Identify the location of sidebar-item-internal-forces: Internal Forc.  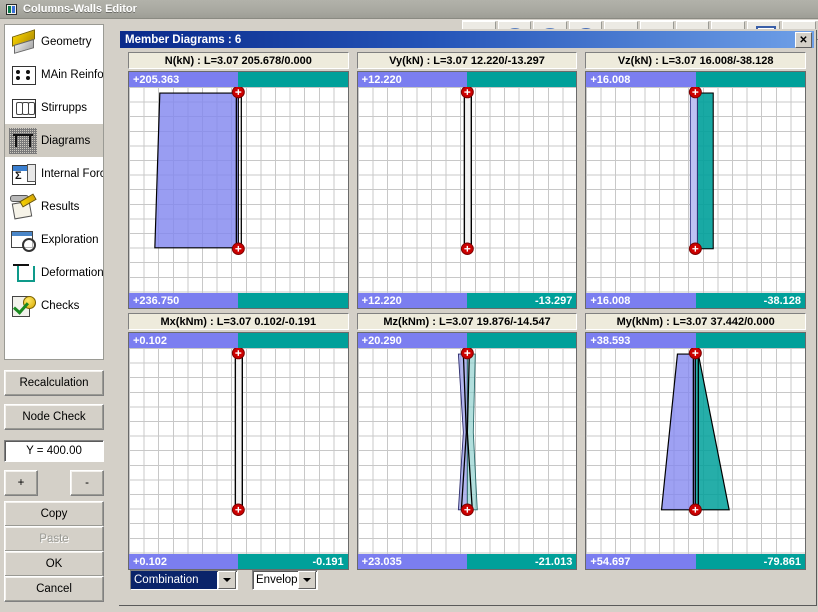
(54, 173).